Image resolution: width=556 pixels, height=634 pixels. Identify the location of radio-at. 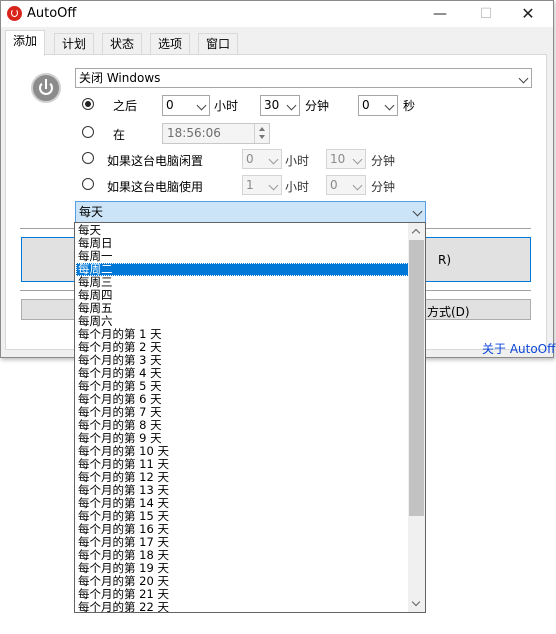
(88, 132).